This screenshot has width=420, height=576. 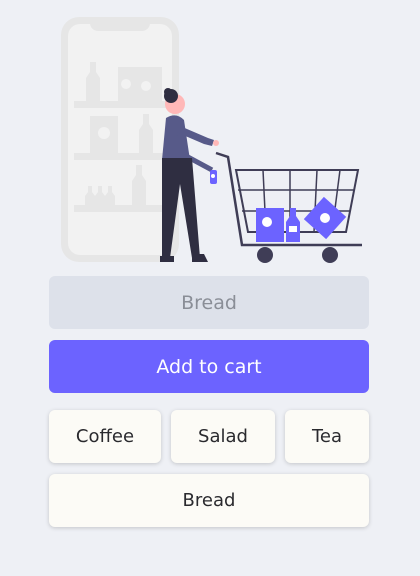 I want to click on suggestion-chip-bread: Bread, so click(x=209, y=500).